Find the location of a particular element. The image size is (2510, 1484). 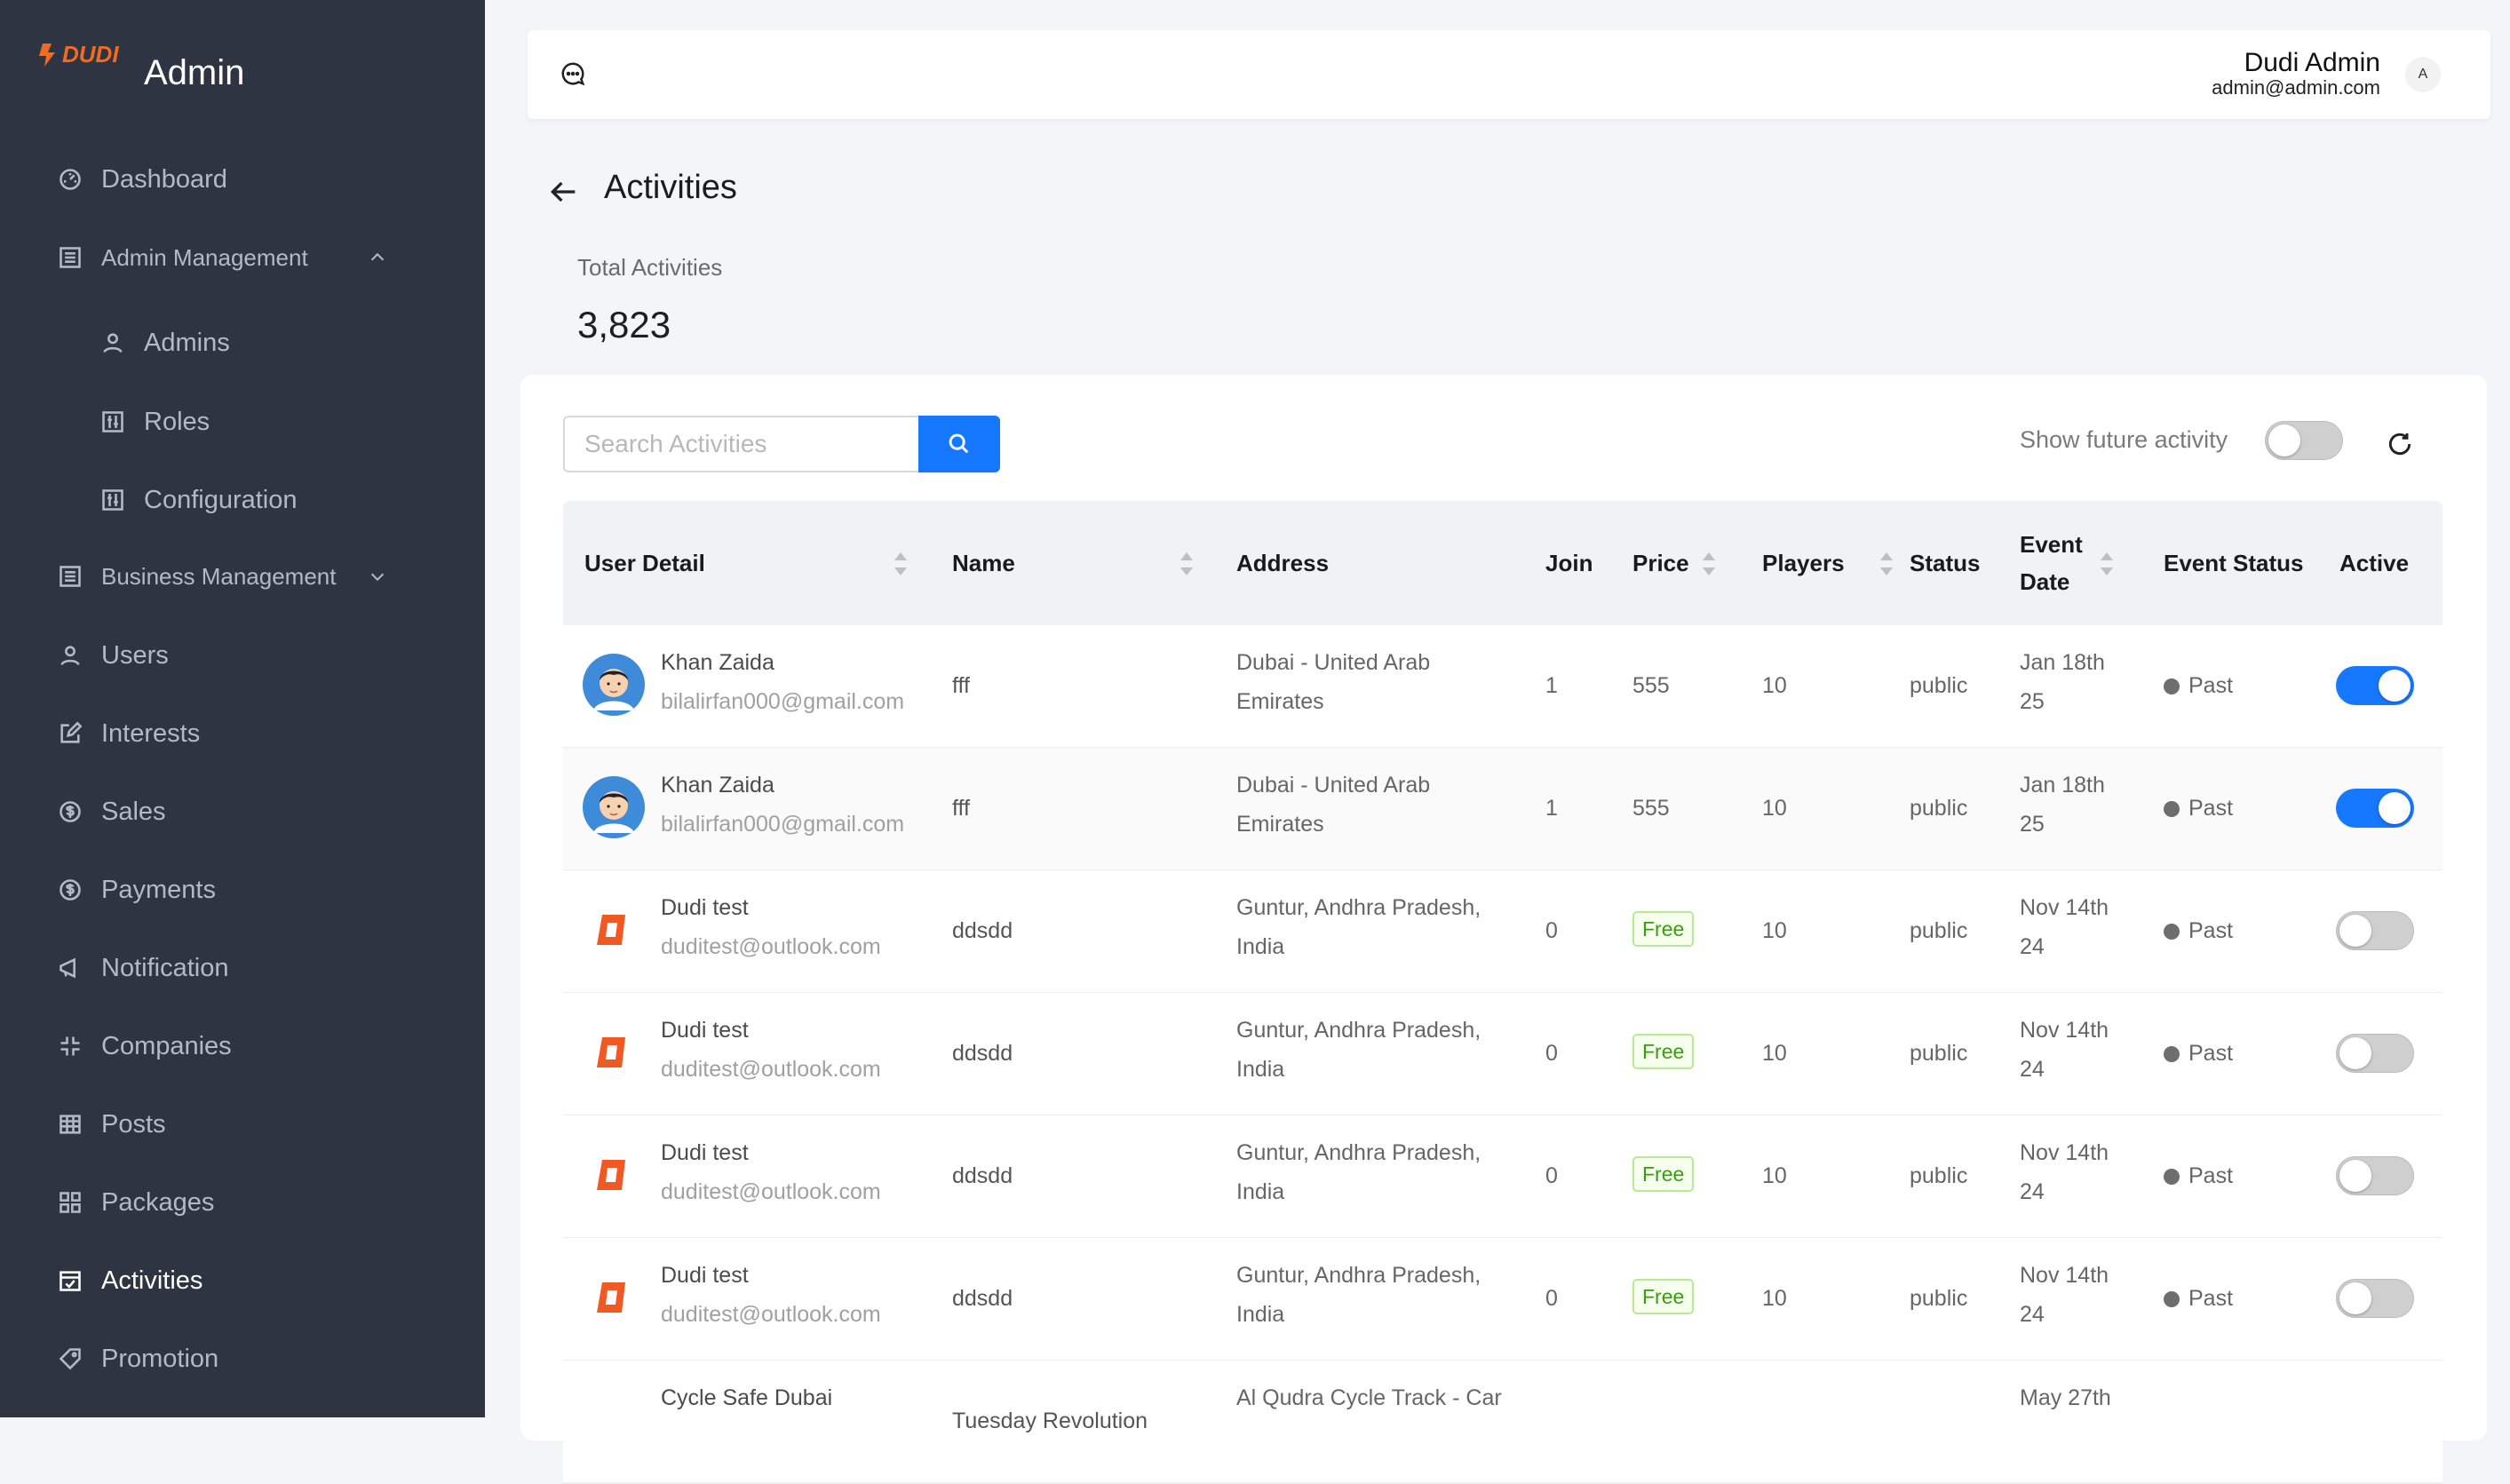

sidebar-item-sales: Sales is located at coordinates (234, 812).